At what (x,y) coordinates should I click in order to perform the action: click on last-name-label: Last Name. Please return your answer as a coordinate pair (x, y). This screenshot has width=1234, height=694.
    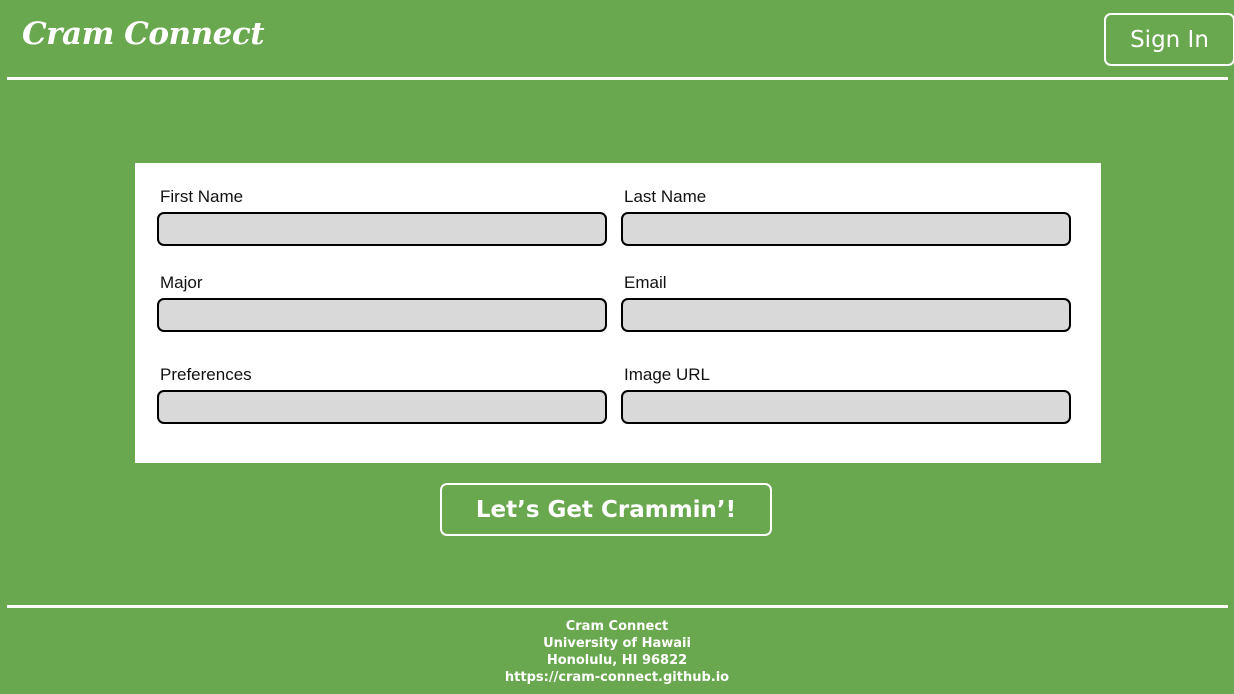
    Looking at the image, I should click on (665, 196).